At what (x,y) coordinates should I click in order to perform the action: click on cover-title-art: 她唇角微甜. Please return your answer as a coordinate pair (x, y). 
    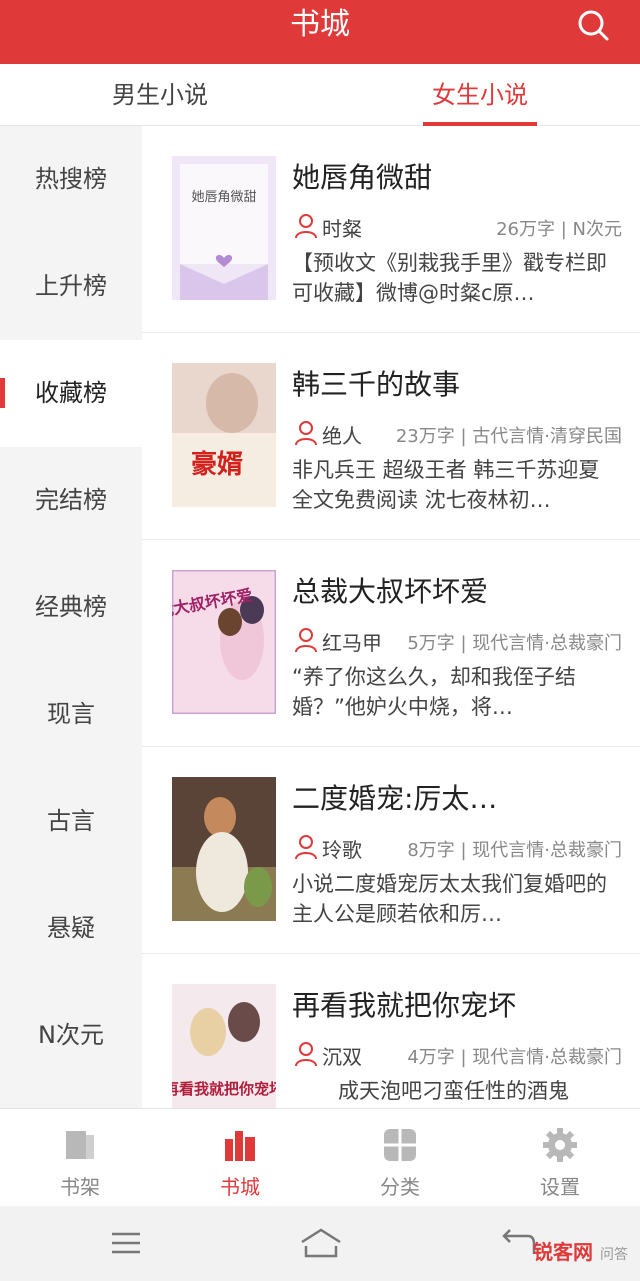
    Looking at the image, I should click on (223, 197).